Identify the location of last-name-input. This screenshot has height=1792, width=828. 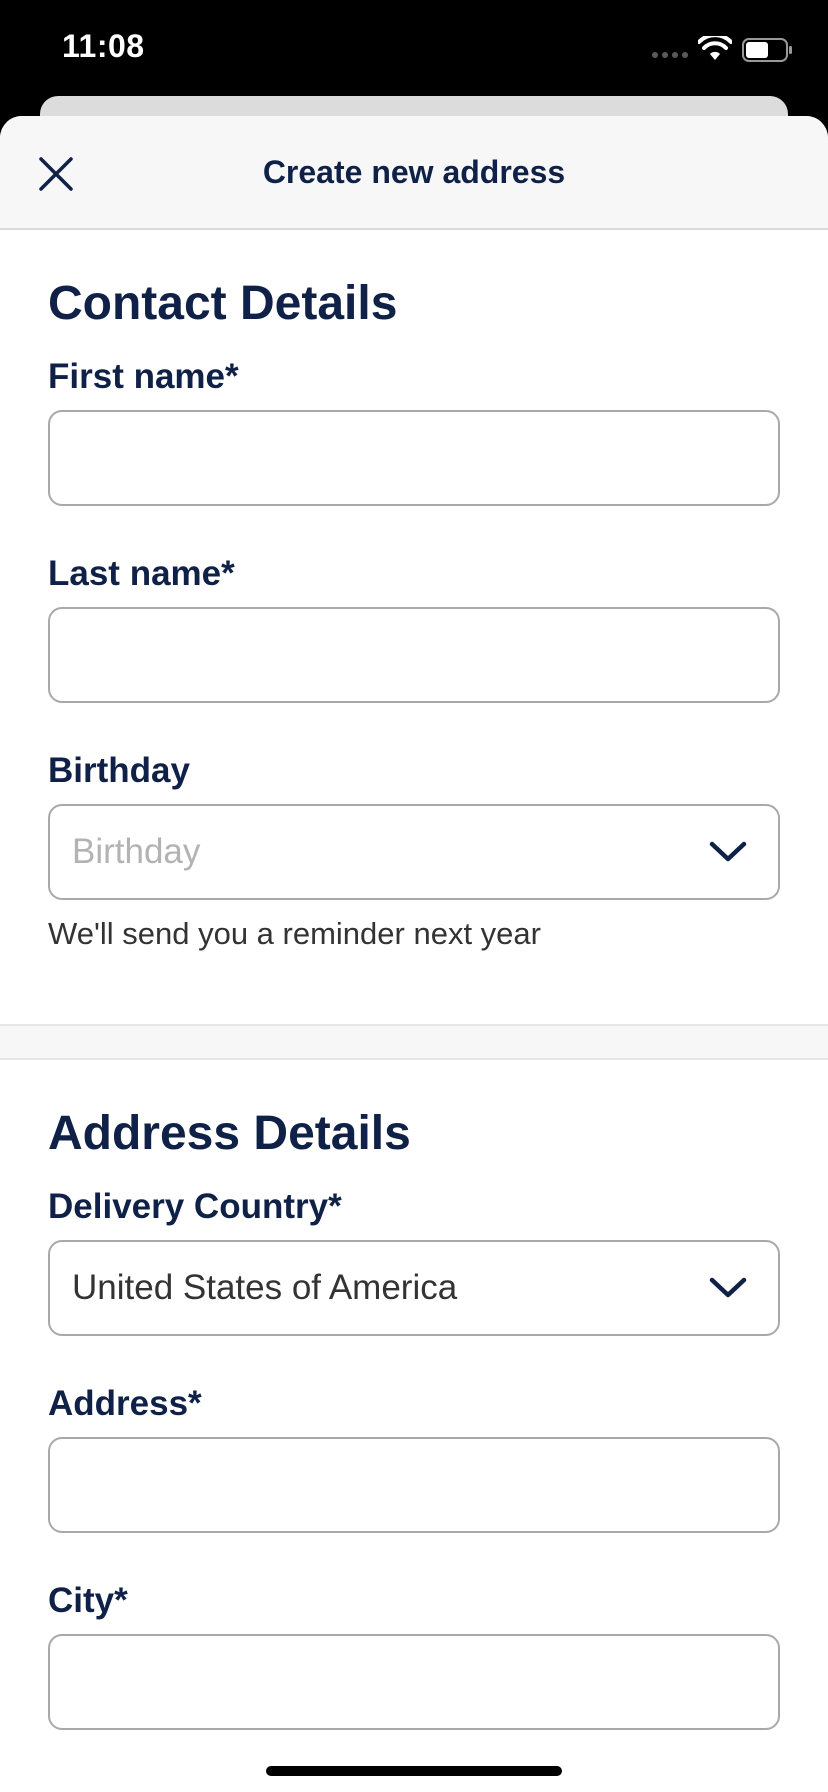
(414, 655).